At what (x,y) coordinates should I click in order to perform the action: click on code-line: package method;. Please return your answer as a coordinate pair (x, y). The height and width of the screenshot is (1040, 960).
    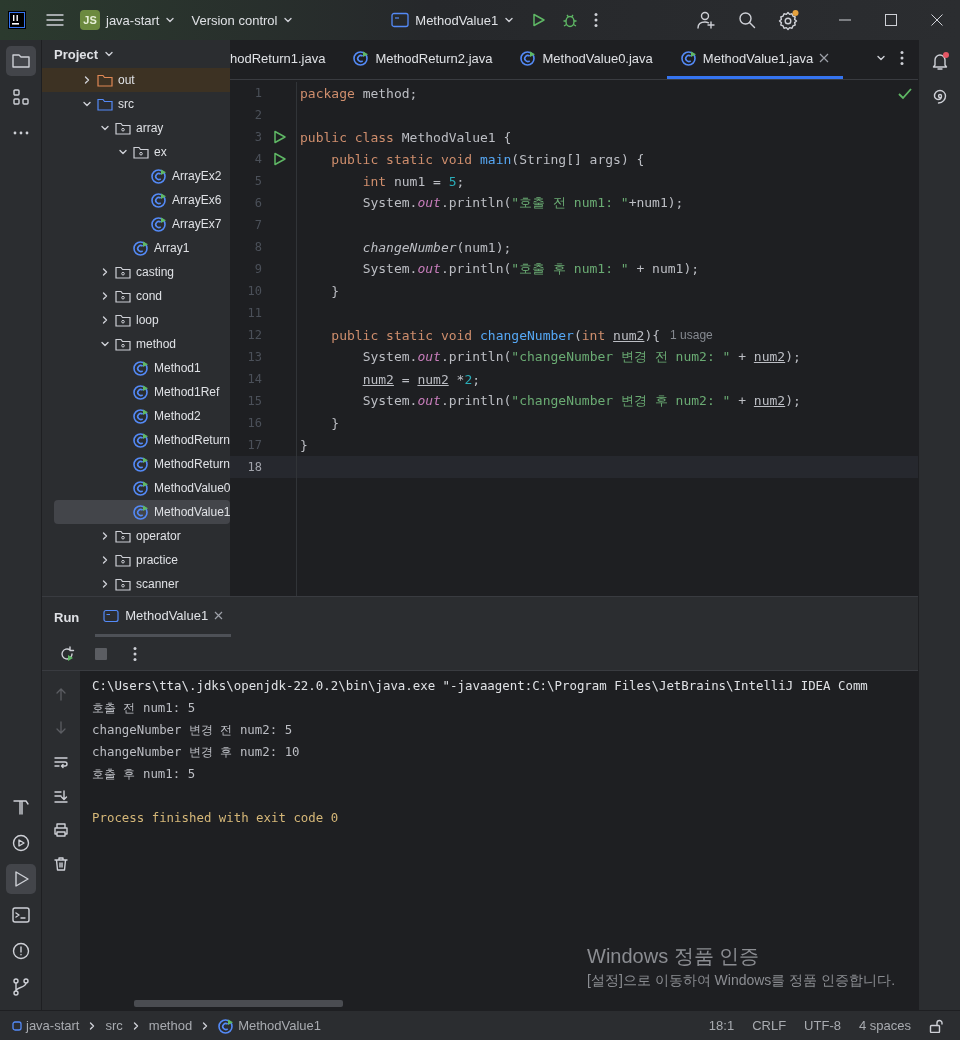
    Looking at the image, I should click on (358, 93).